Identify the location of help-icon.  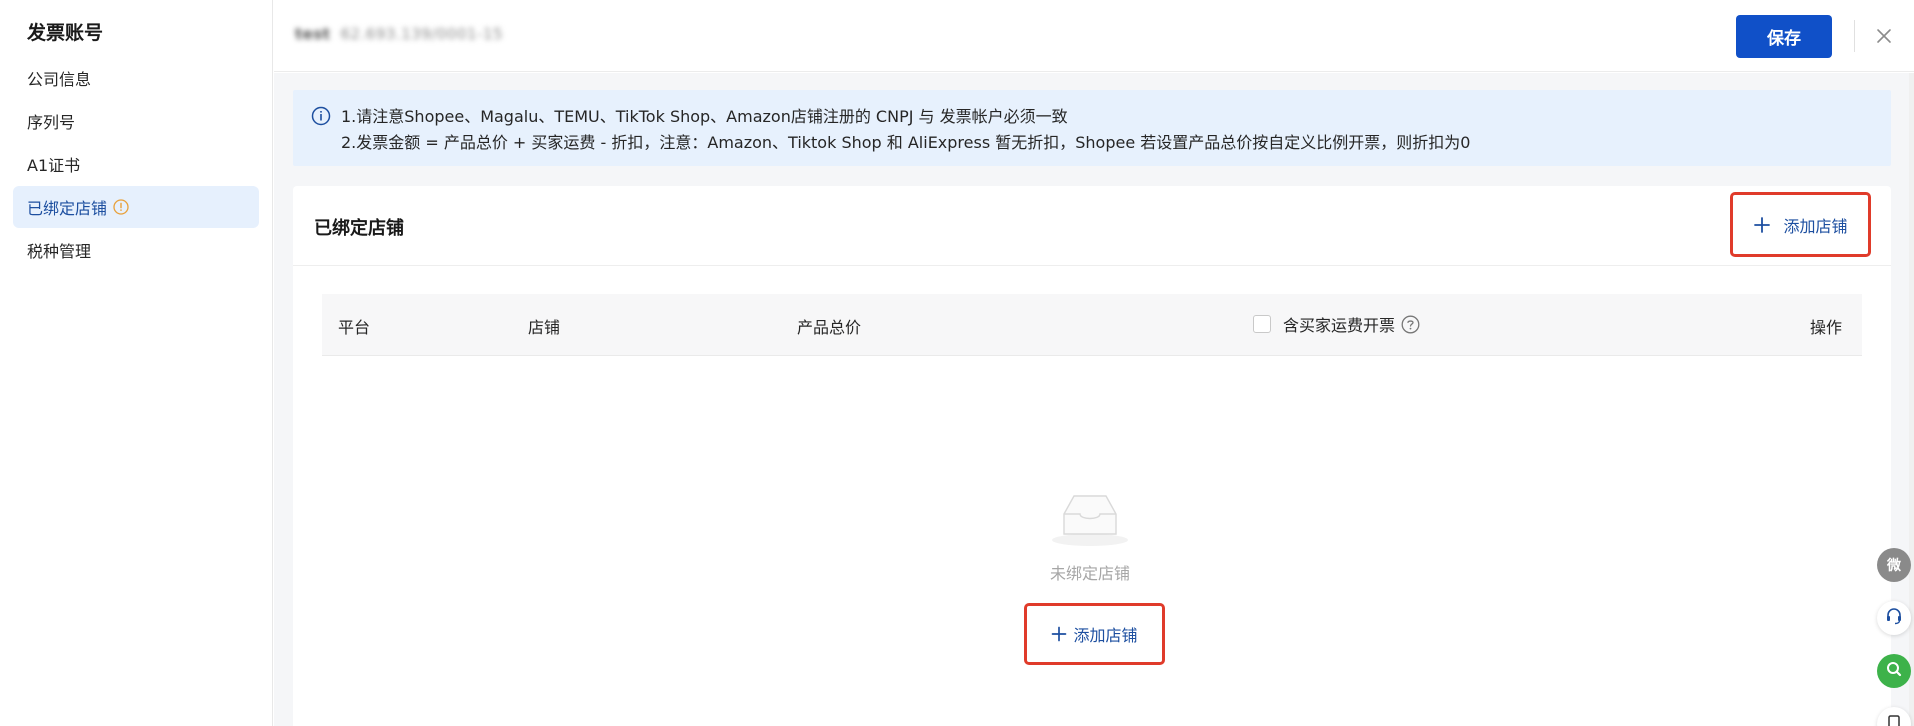
(1410, 324).